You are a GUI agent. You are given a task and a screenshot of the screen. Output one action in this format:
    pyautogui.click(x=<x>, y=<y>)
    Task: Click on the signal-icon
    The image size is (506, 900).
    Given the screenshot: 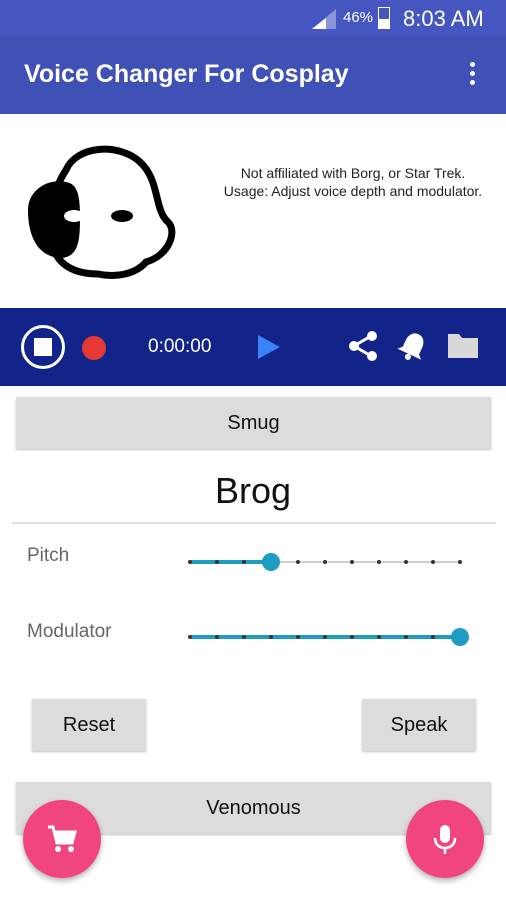 What is the action you would take?
    pyautogui.click(x=324, y=19)
    